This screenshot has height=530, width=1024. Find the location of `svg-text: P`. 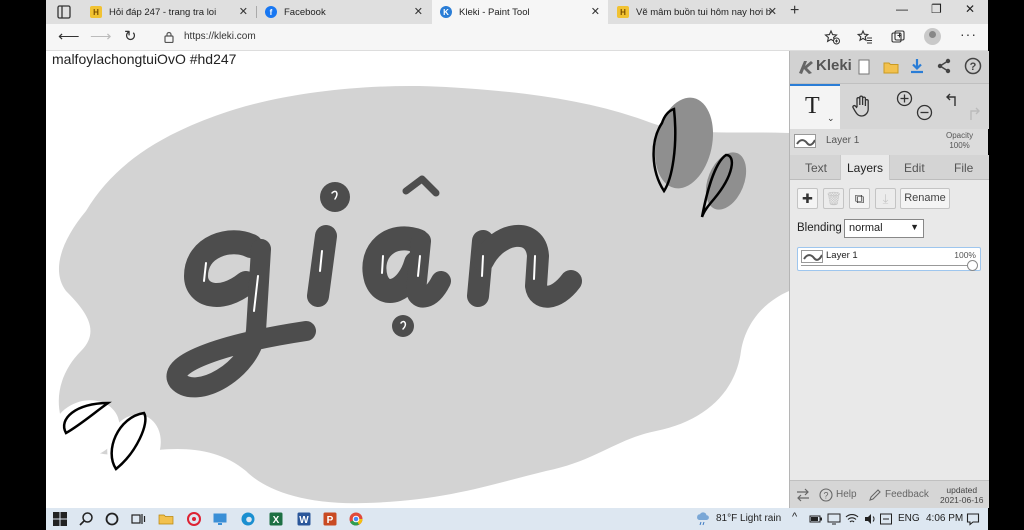

svg-text: P is located at coordinates (330, 520).